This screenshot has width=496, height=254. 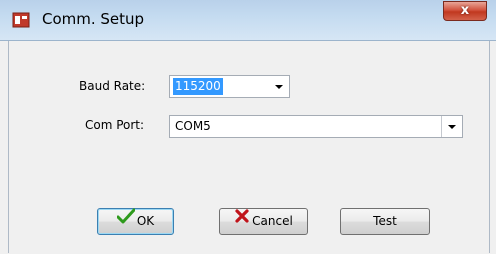 I want to click on test-label: Test, so click(x=385, y=221).